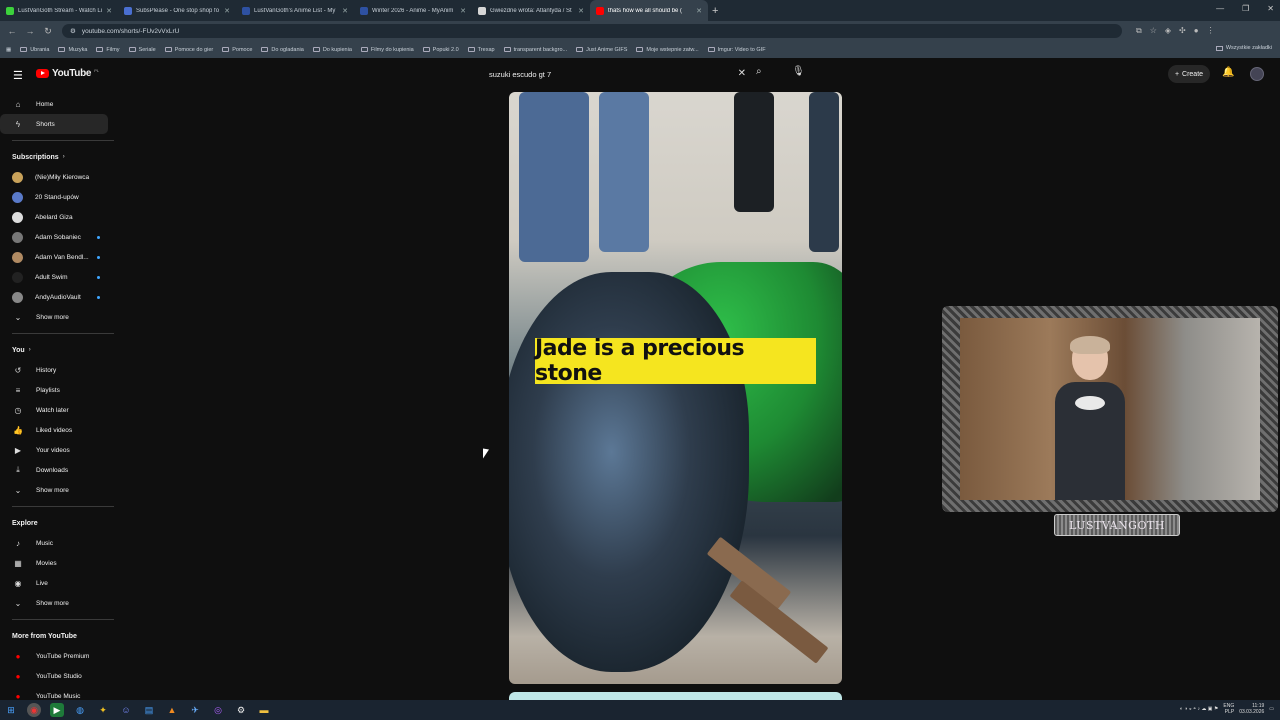  Describe the element at coordinates (1243, 48) in the screenshot. I see `all-bookmarks: Wszystkie zakładki` at that location.